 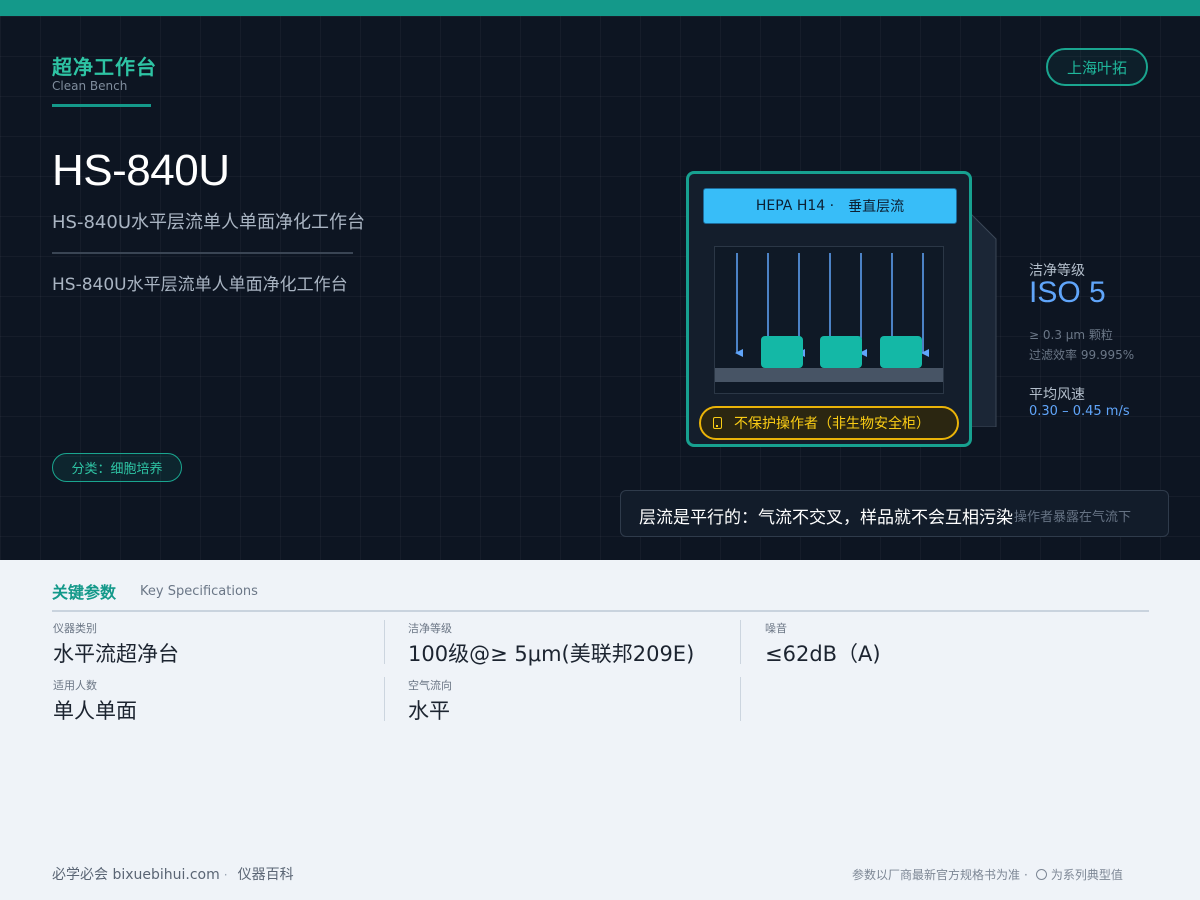 I want to click on circle-icon, so click(x=1041, y=874).